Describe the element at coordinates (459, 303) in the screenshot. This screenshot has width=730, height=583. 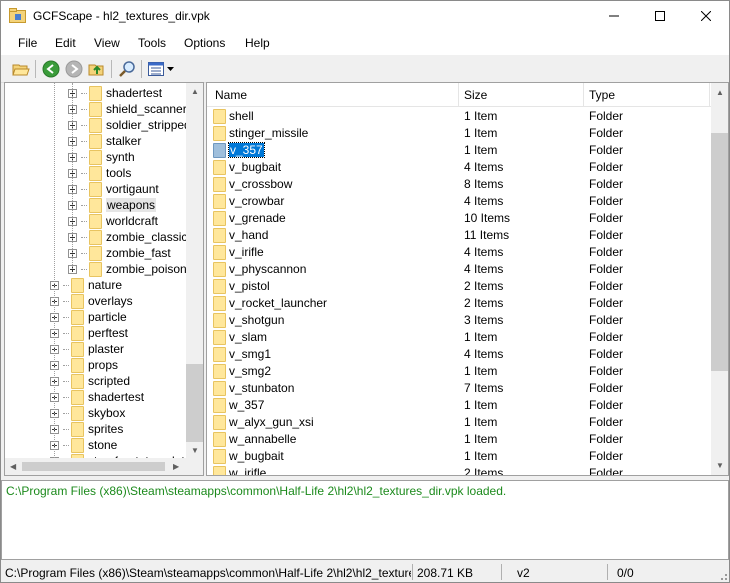
I see `list-item: v_rocket_launcher 2 Items Folder` at that location.